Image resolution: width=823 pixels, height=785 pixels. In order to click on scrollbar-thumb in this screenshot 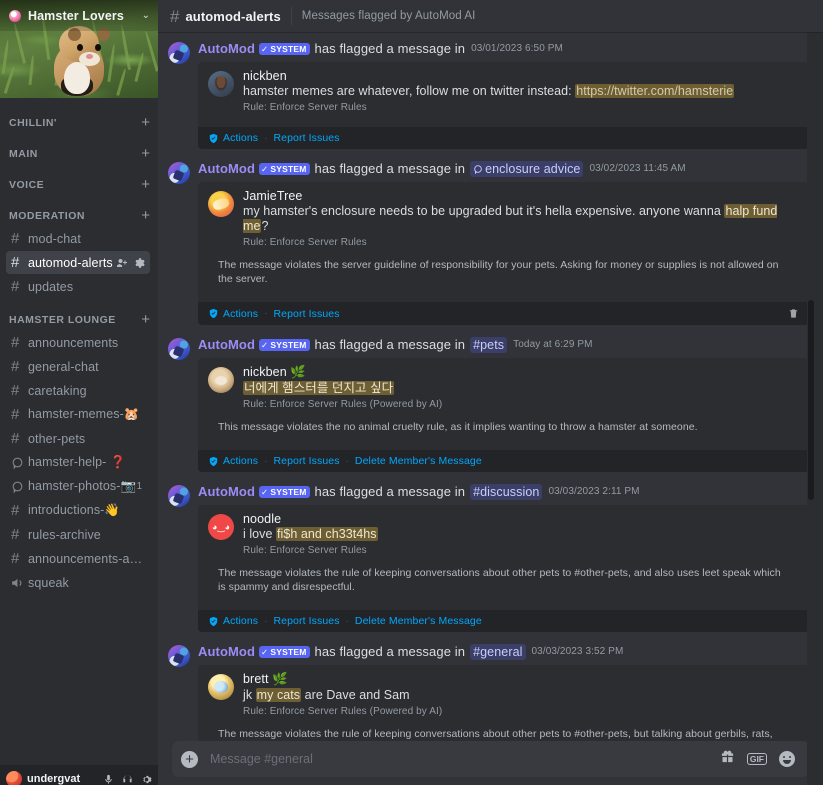, I will do `click(811, 400)`.